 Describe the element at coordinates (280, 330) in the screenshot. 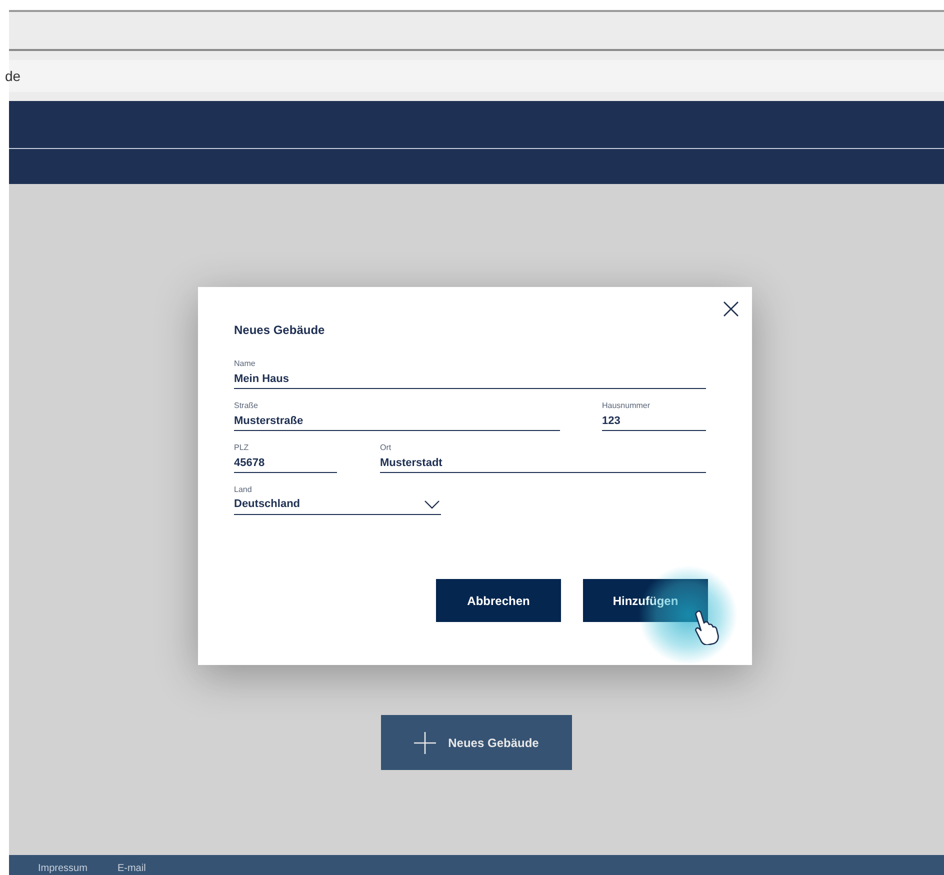

I see `dialog-title: Neues Gebäude` at that location.